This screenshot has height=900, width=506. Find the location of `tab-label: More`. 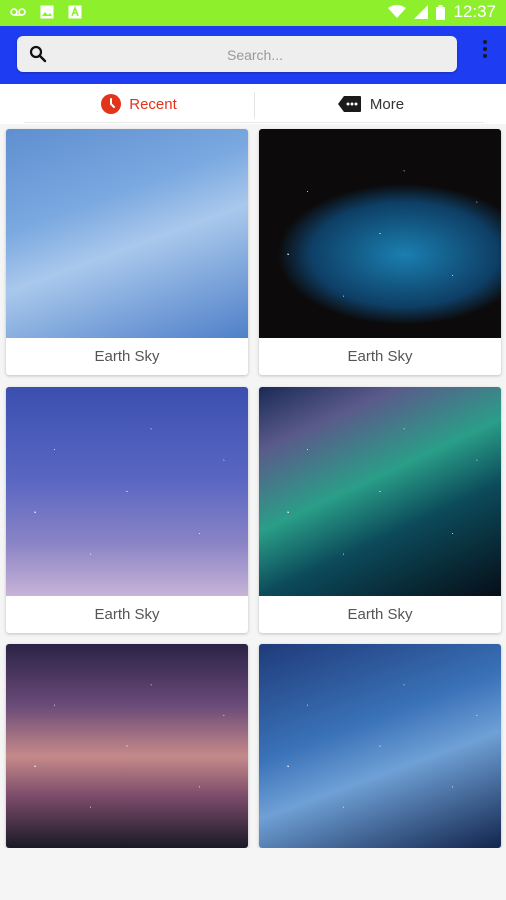

tab-label: More is located at coordinates (387, 104).